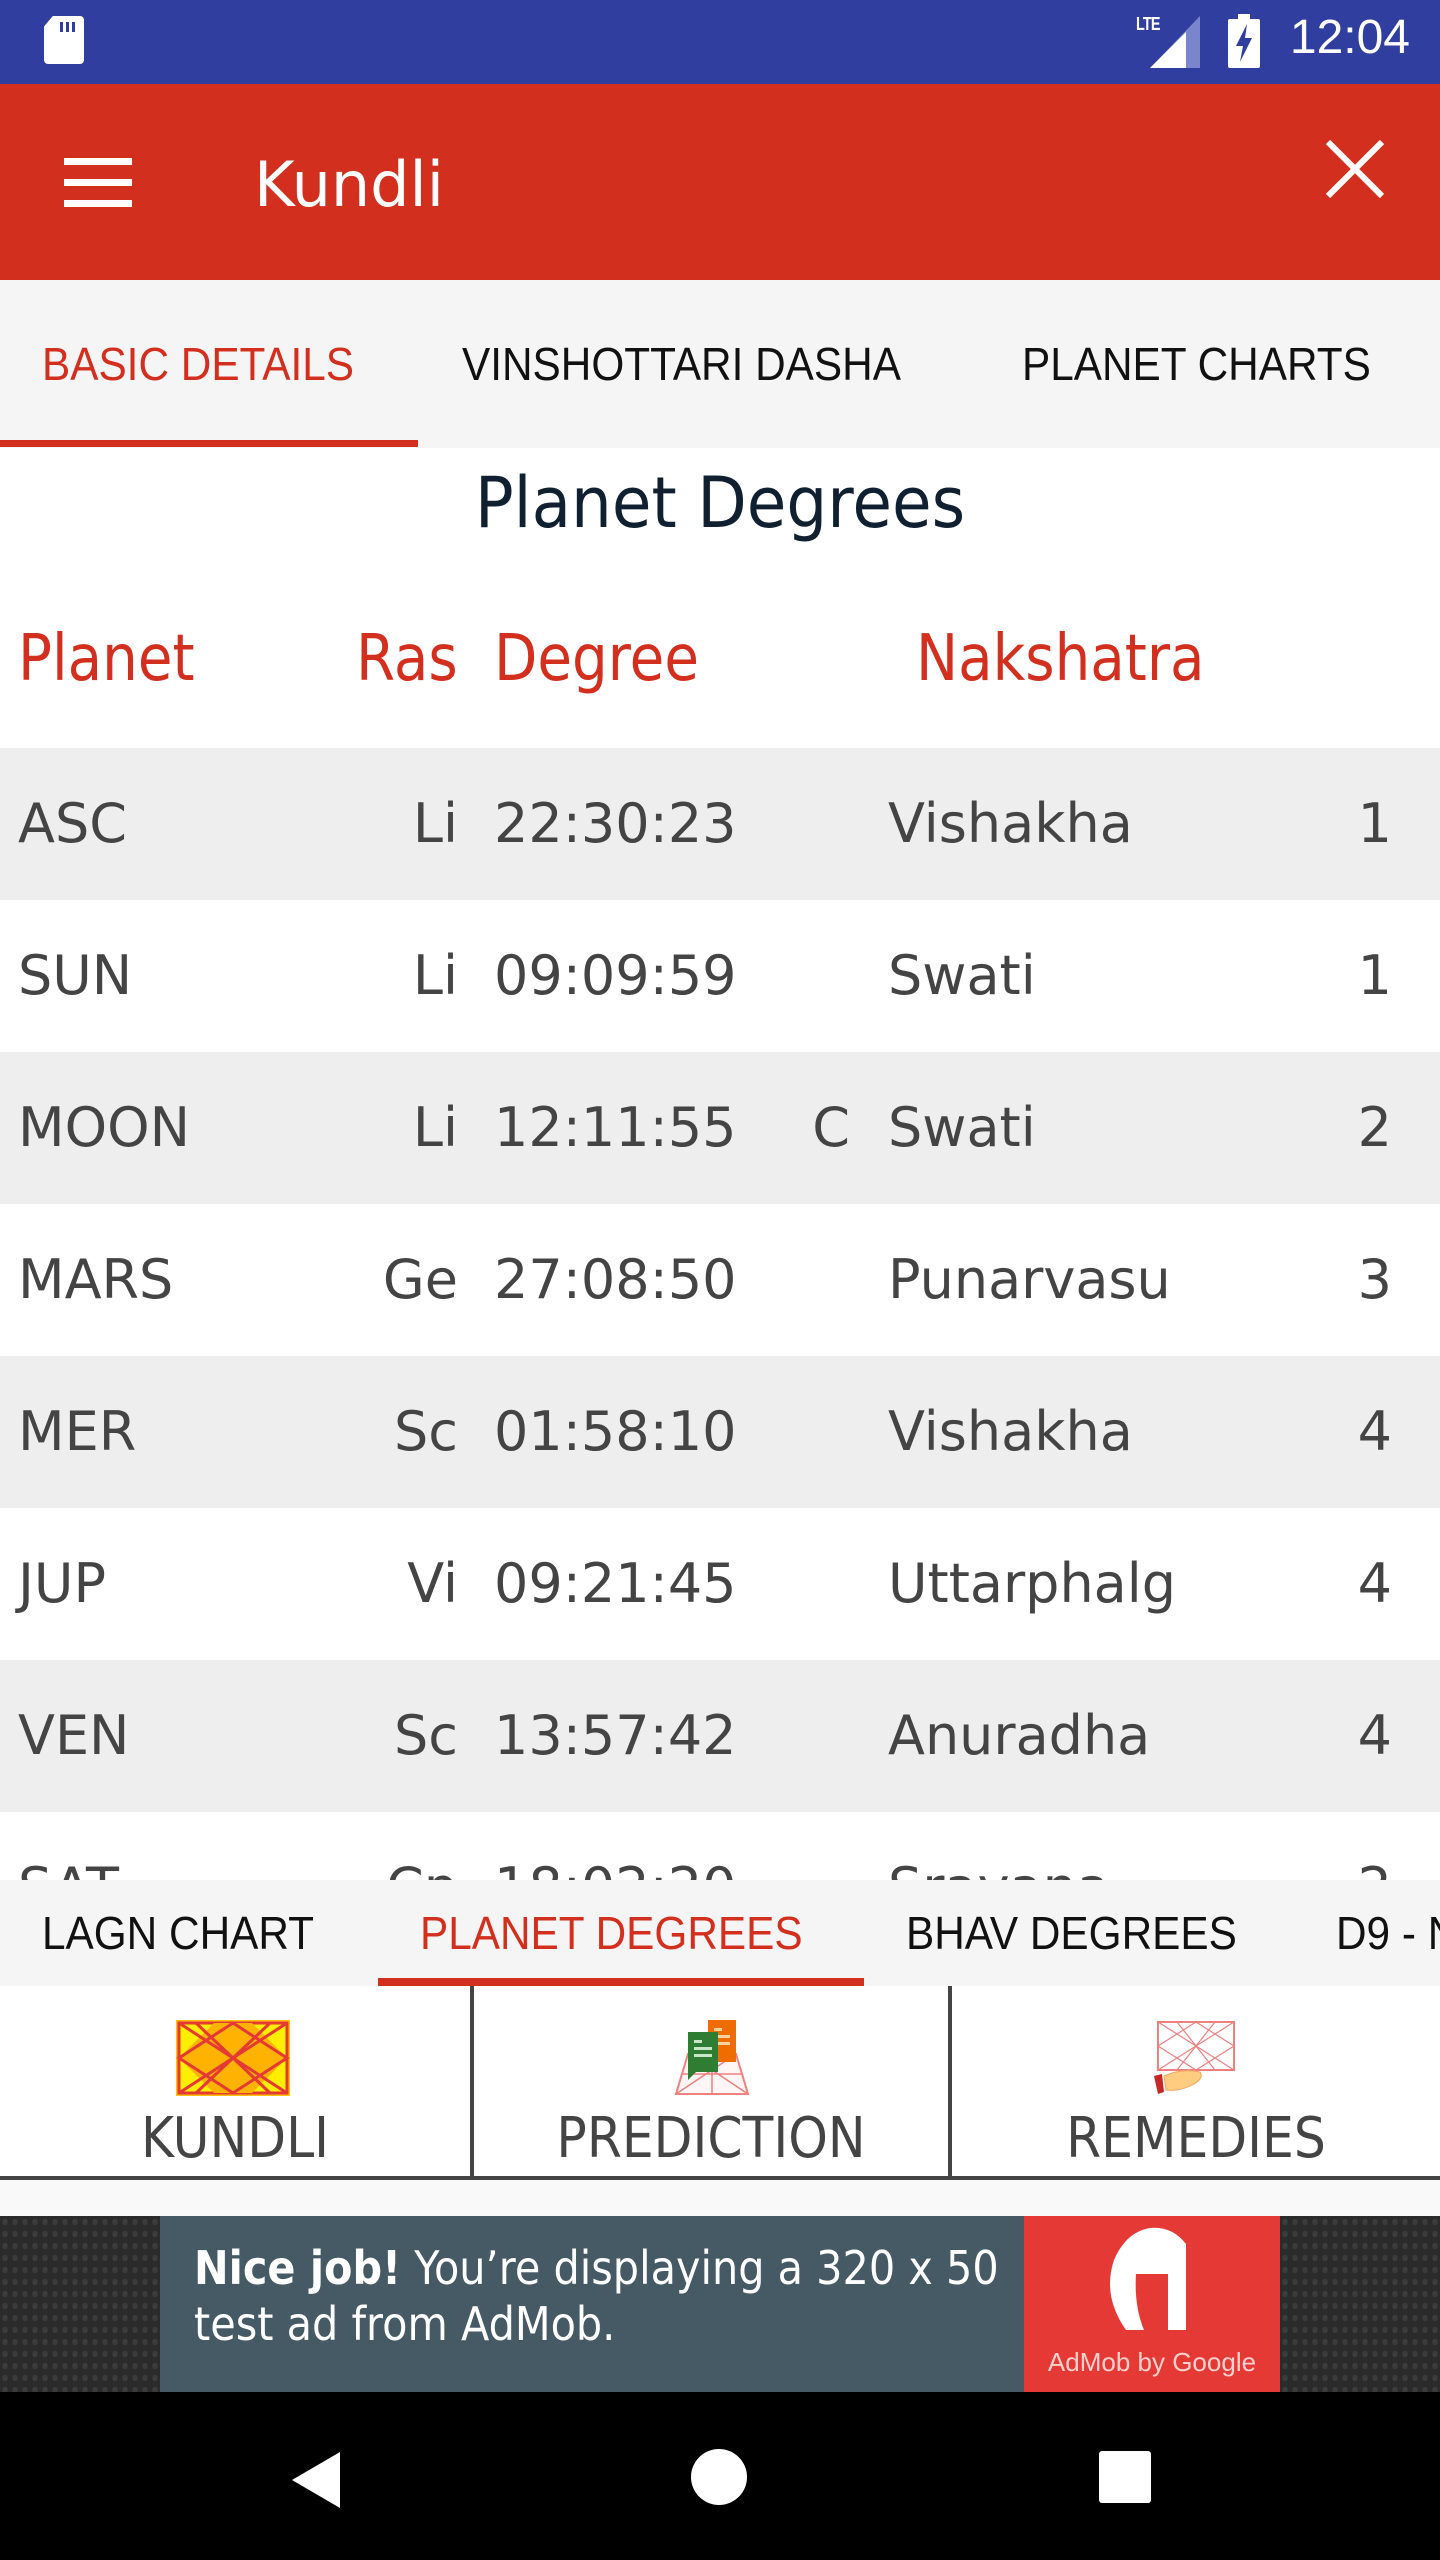 This screenshot has width=1440, height=2560. Describe the element at coordinates (68, 1846) in the screenshot. I see `cell-planet: SAT` at that location.